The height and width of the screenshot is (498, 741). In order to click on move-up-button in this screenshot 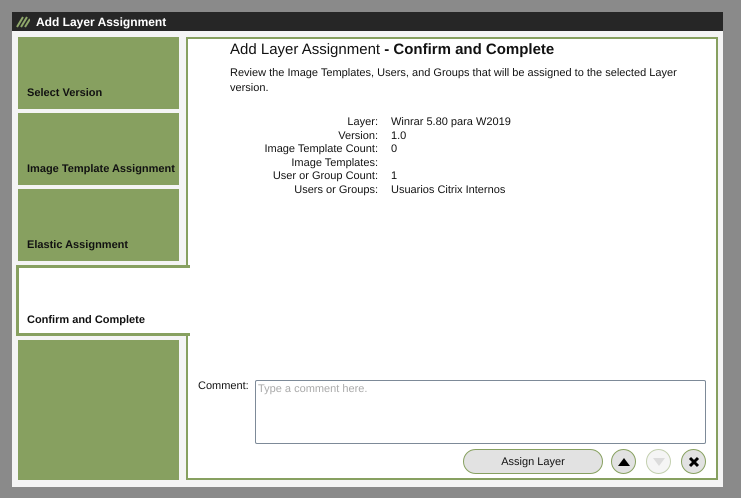, I will do `click(623, 461)`.